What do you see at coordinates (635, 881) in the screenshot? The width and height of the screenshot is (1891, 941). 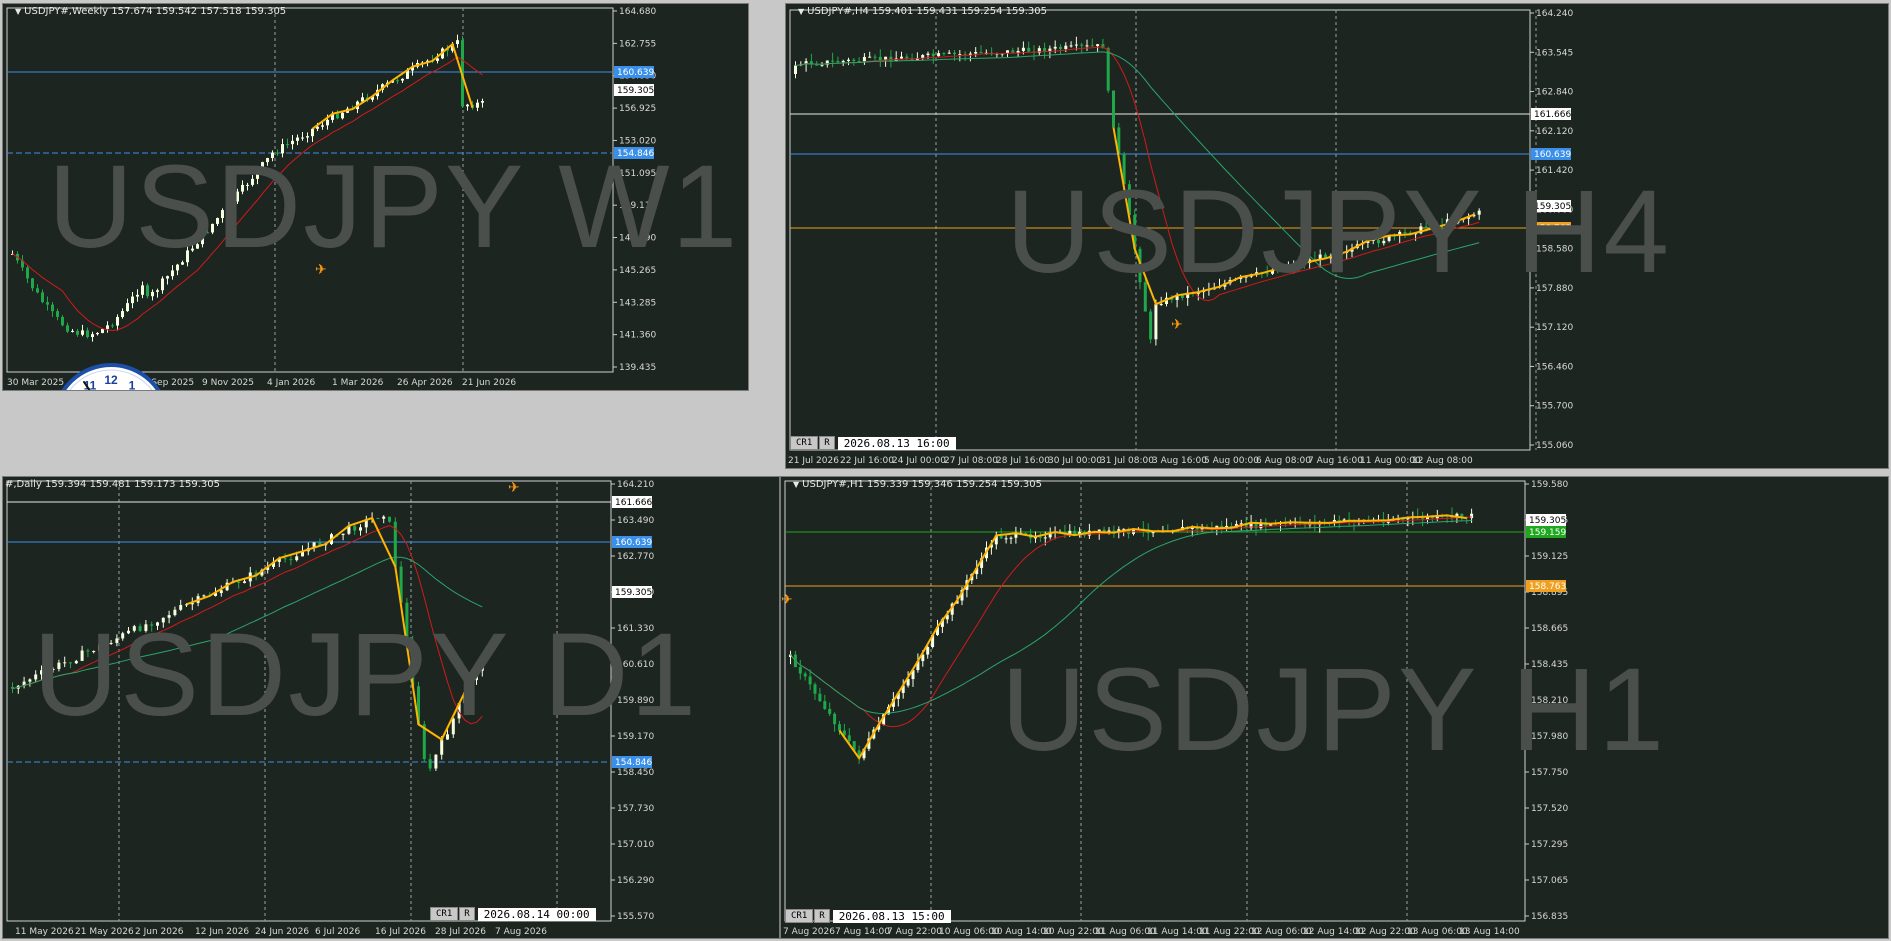 I see `price-label: 156.290` at bounding box center [635, 881].